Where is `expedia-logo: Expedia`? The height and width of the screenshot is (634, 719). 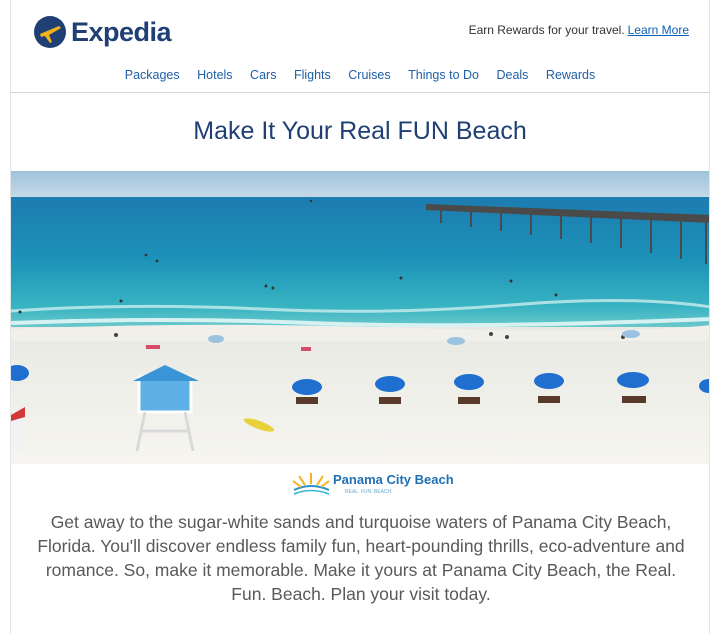
expedia-logo: Expedia is located at coordinates (102, 32).